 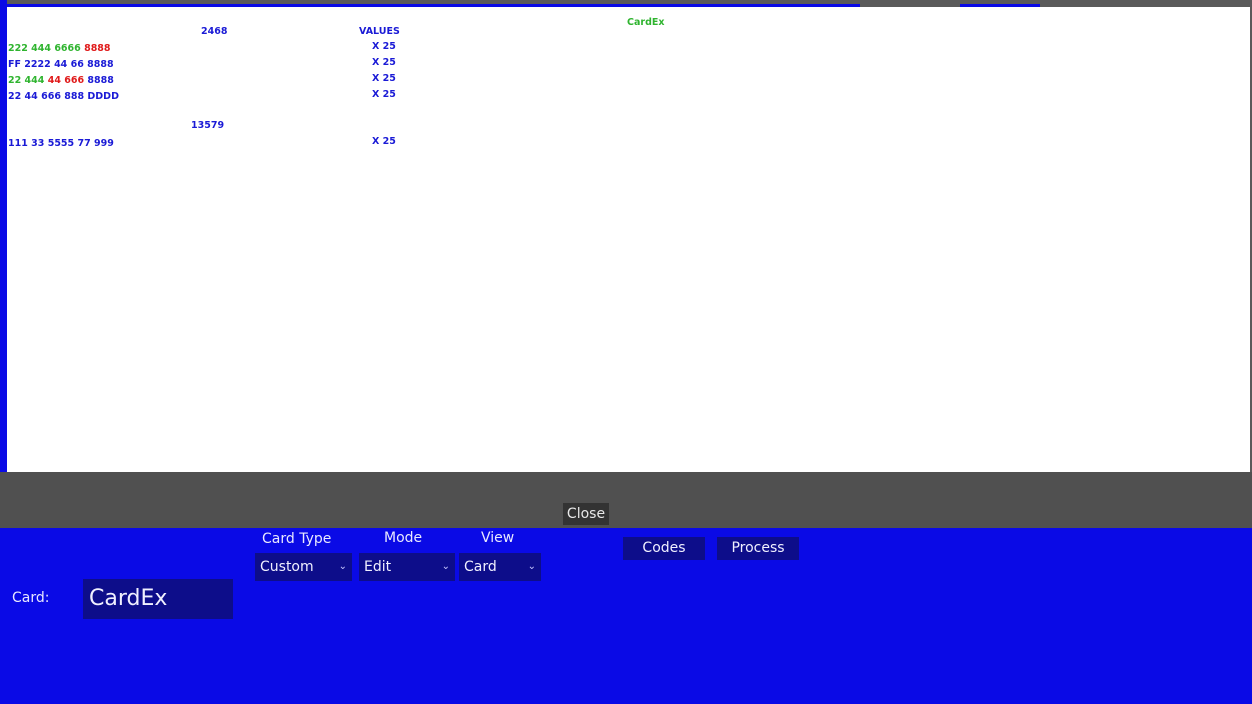 What do you see at coordinates (74, 96) in the screenshot?
I see `code-group: 888` at bounding box center [74, 96].